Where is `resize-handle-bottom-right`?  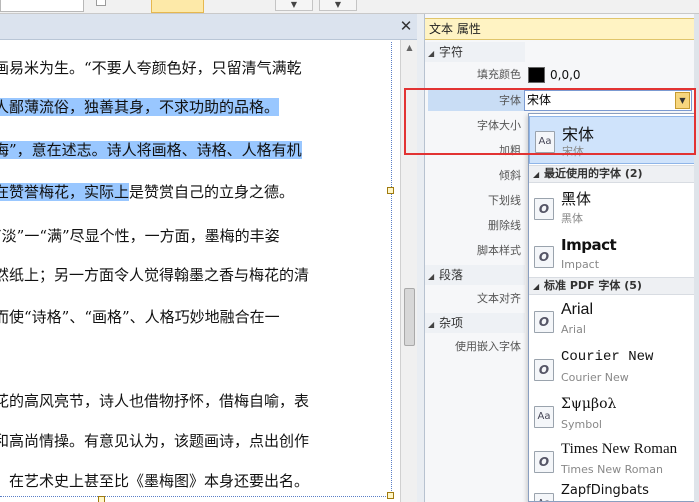
resize-handle-bottom-right is located at coordinates (390, 495).